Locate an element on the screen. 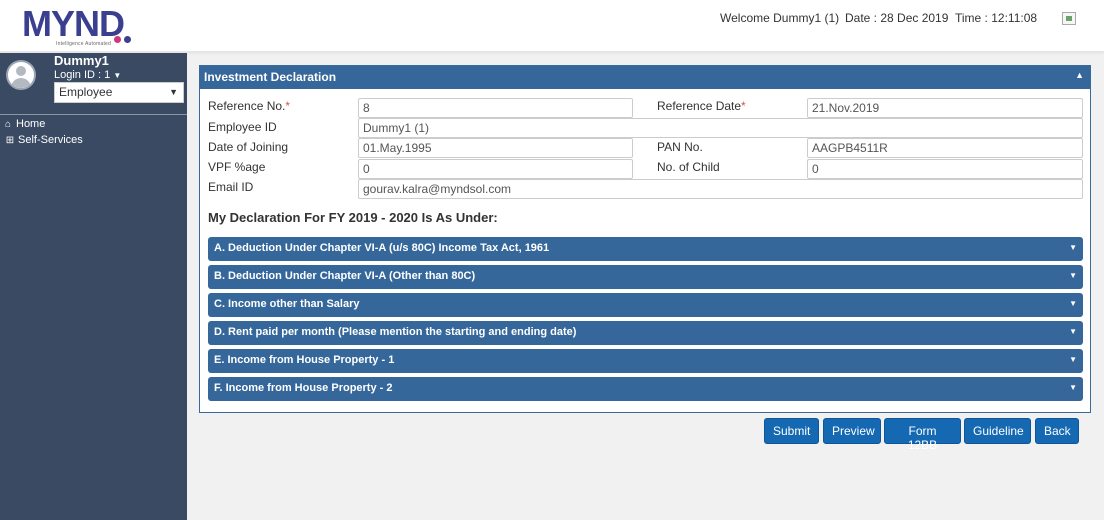 This screenshot has height=520, width=1104. no-of-child-field: 0 is located at coordinates (945, 169).